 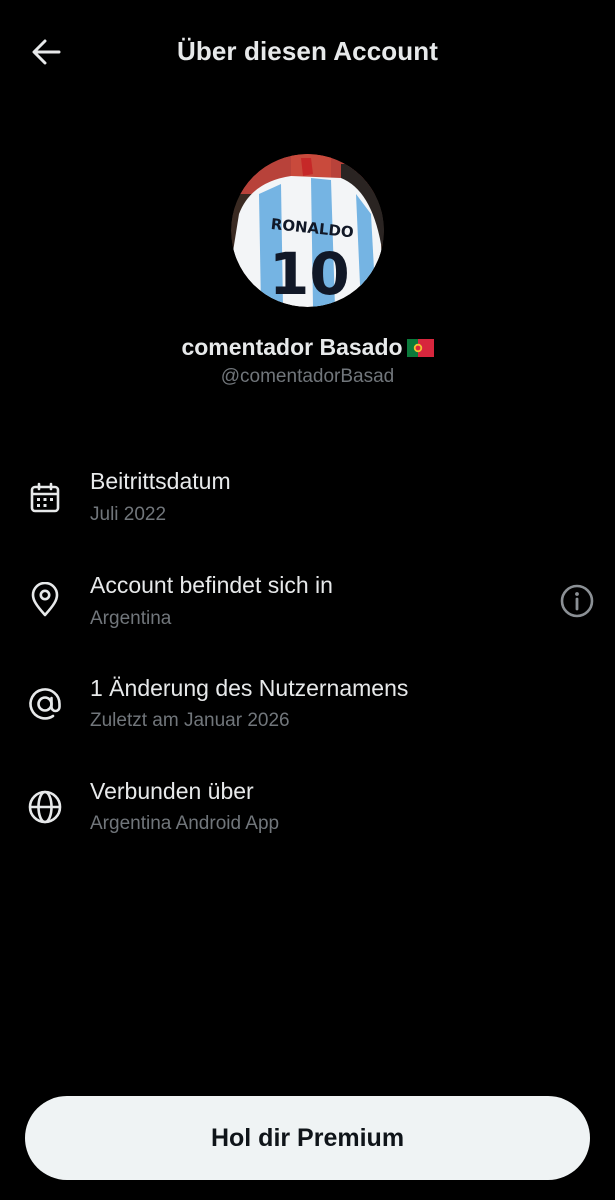 I want to click on header: Über diesen Account, so click(x=307, y=52).